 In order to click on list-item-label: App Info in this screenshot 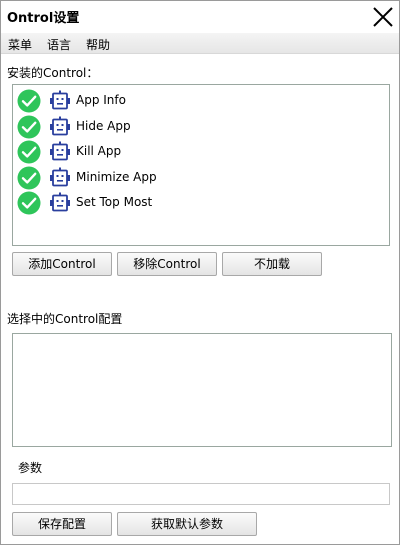, I will do `click(101, 100)`.